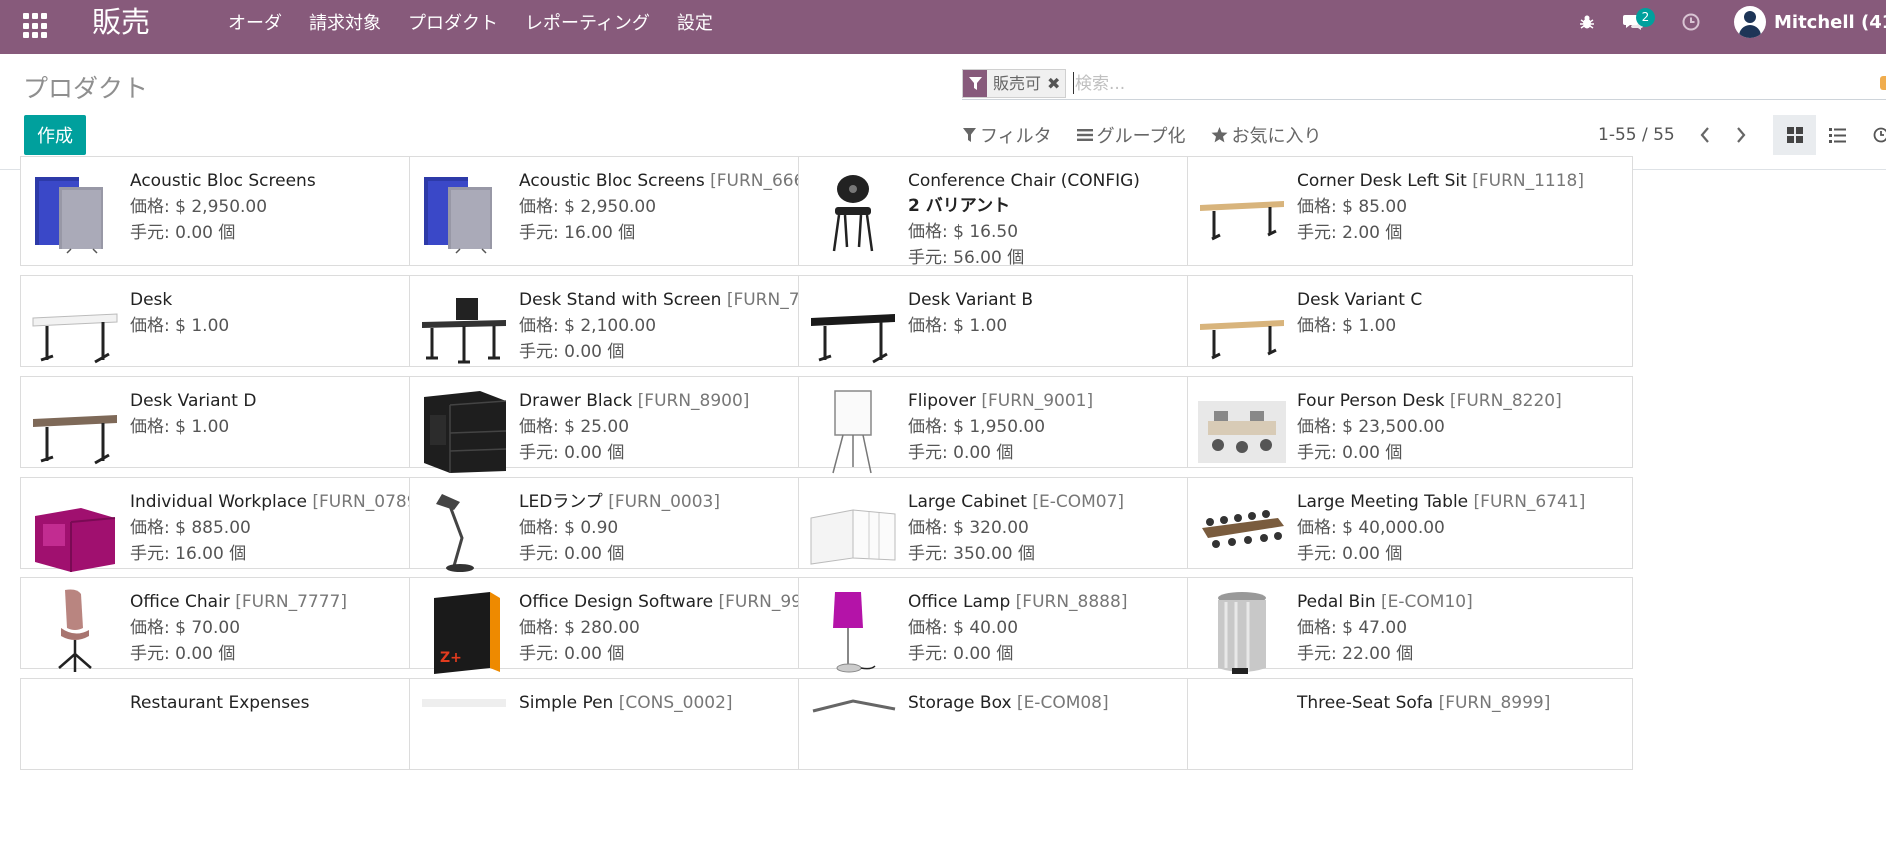 This screenshot has height=843, width=1886. Describe the element at coordinates (1527, 502) in the screenshot. I see `product-reference: [FURN_6741]` at that location.